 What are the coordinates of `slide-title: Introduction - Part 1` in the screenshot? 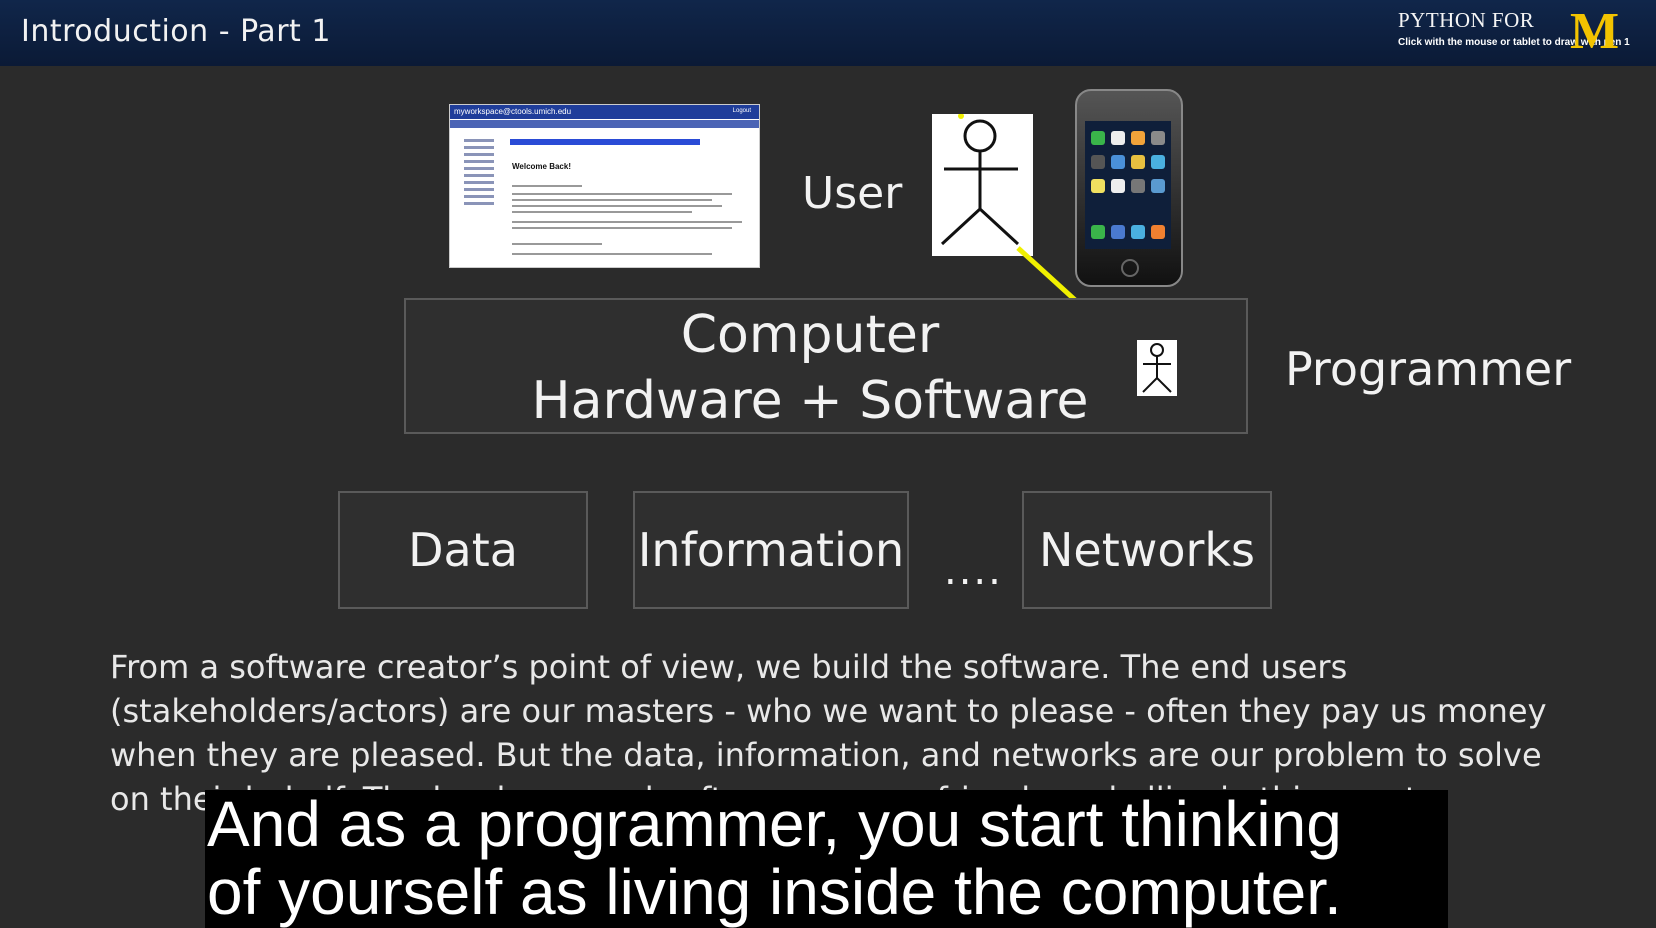 It's located at (176, 31).